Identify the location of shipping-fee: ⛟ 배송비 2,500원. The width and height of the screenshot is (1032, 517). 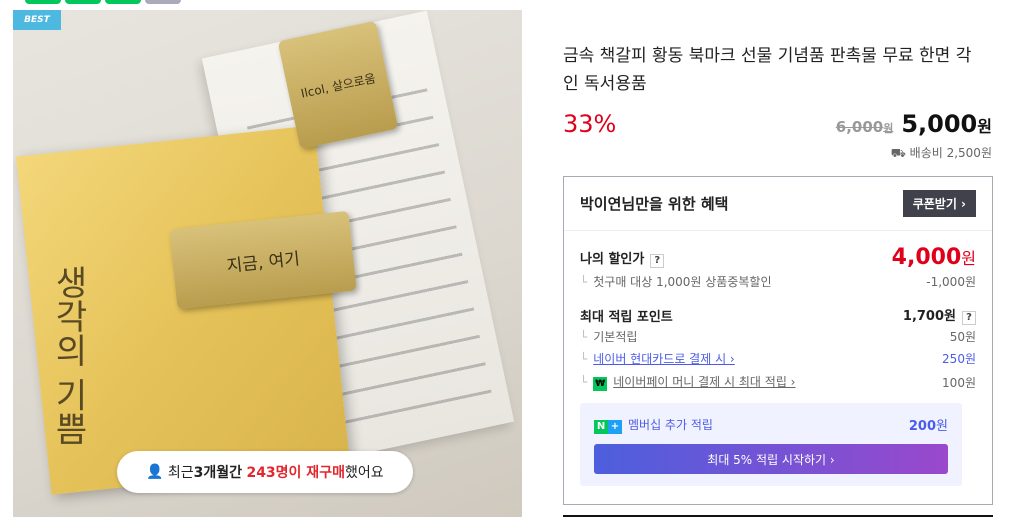
(941, 153).